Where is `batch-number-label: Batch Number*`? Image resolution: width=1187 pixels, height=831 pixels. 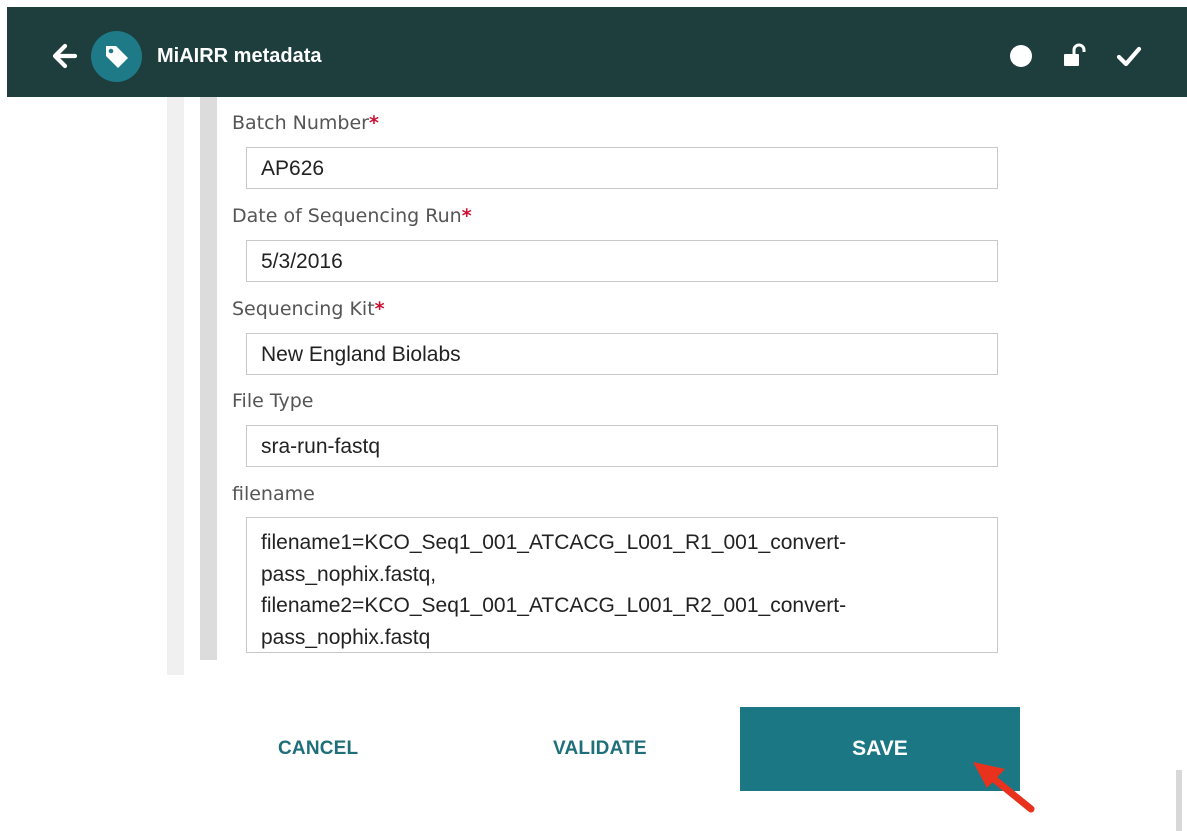
batch-number-label: Batch Number* is located at coordinates (305, 123).